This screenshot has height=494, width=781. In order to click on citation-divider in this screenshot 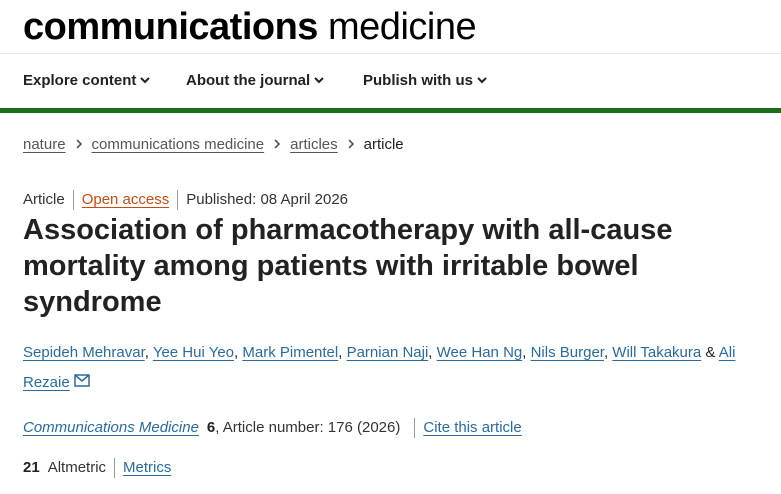, I will do `click(415, 428)`.